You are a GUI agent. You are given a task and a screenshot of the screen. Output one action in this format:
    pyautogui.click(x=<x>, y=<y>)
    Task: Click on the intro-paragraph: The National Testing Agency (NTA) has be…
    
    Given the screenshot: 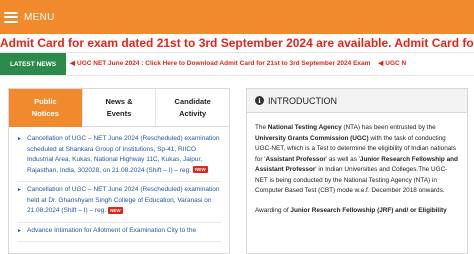 What is the action you would take?
    pyautogui.click(x=357, y=160)
    